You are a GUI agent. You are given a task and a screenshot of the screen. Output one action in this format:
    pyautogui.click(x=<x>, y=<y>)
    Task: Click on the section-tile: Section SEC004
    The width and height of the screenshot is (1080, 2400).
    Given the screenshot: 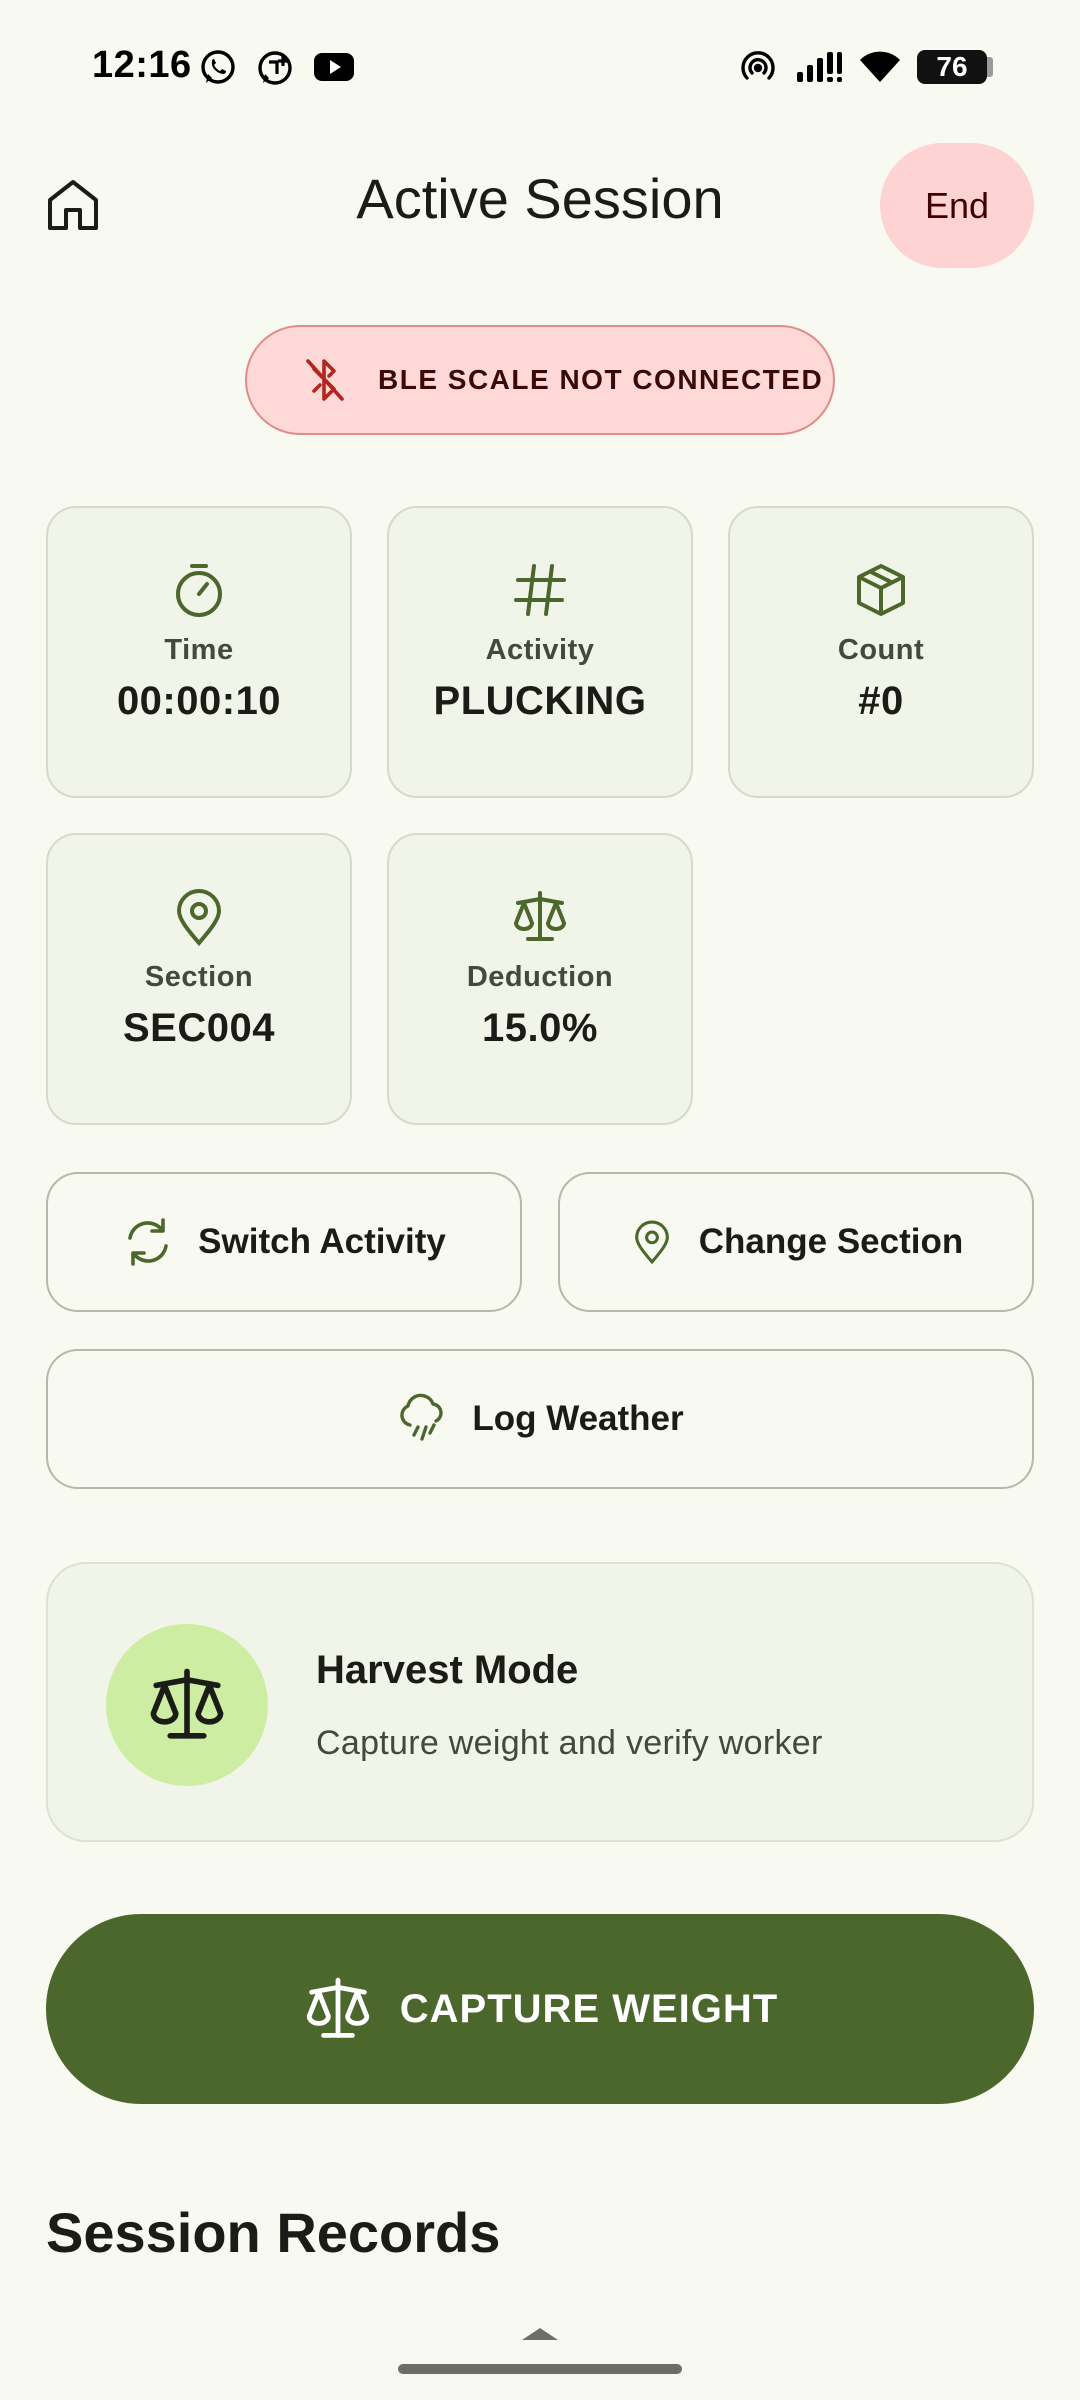 What is the action you would take?
    pyautogui.click(x=199, y=979)
    